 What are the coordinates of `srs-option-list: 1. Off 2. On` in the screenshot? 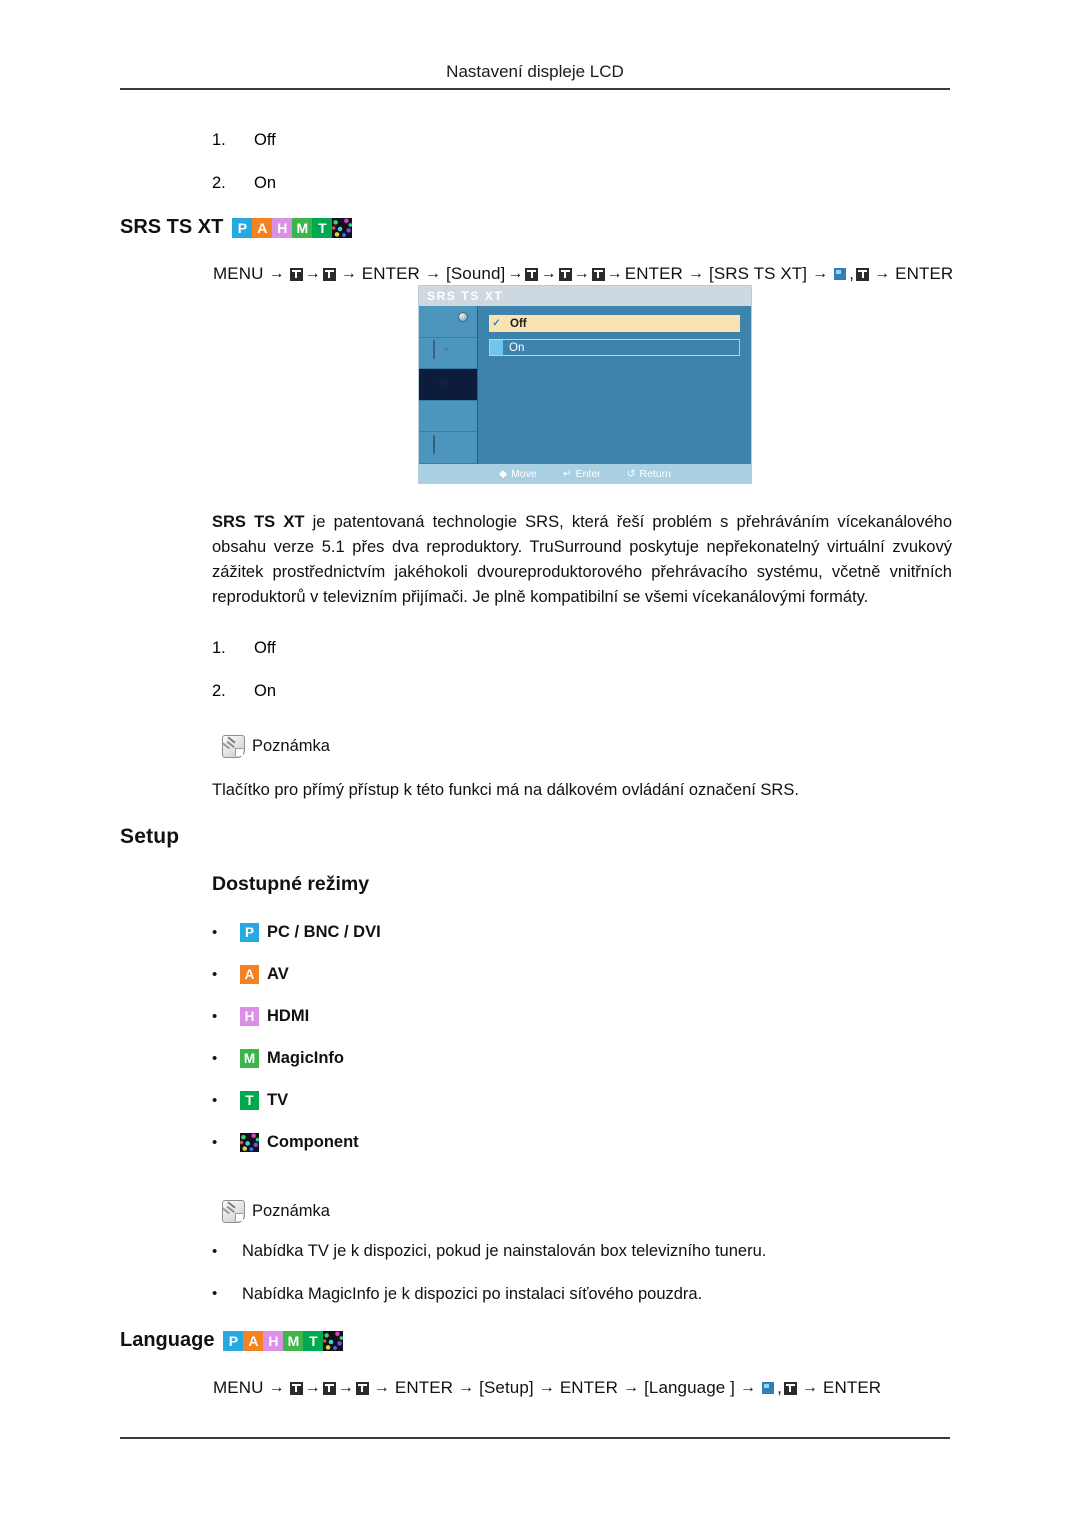 It's located at (582, 682).